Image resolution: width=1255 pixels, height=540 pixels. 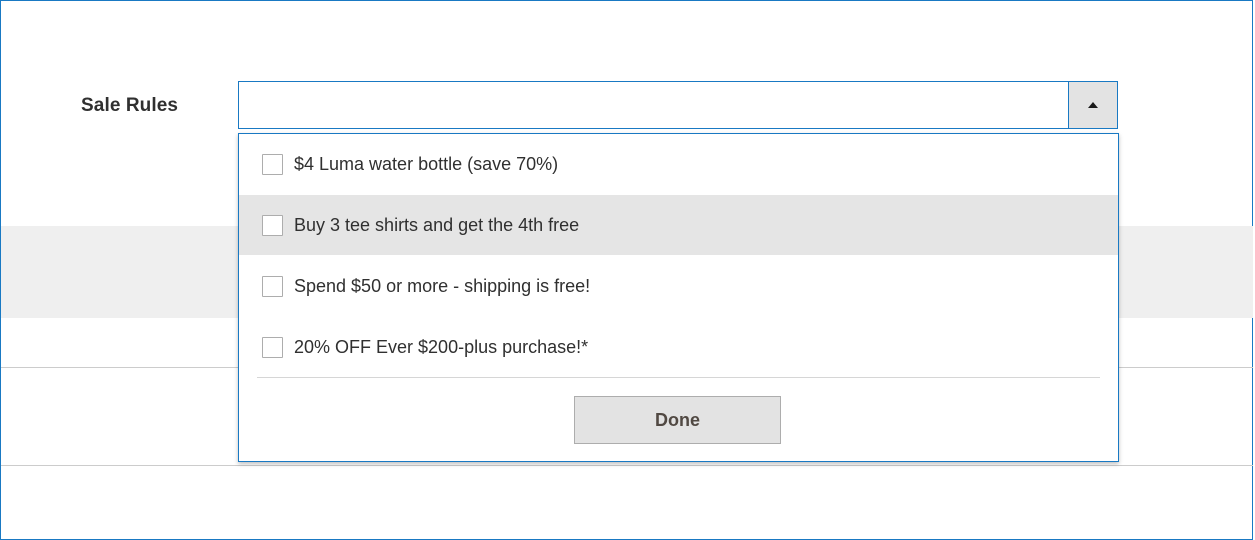 What do you see at coordinates (426, 163) in the screenshot?
I see `option-label: $4 Luma water bottle (save 70%)` at bounding box center [426, 163].